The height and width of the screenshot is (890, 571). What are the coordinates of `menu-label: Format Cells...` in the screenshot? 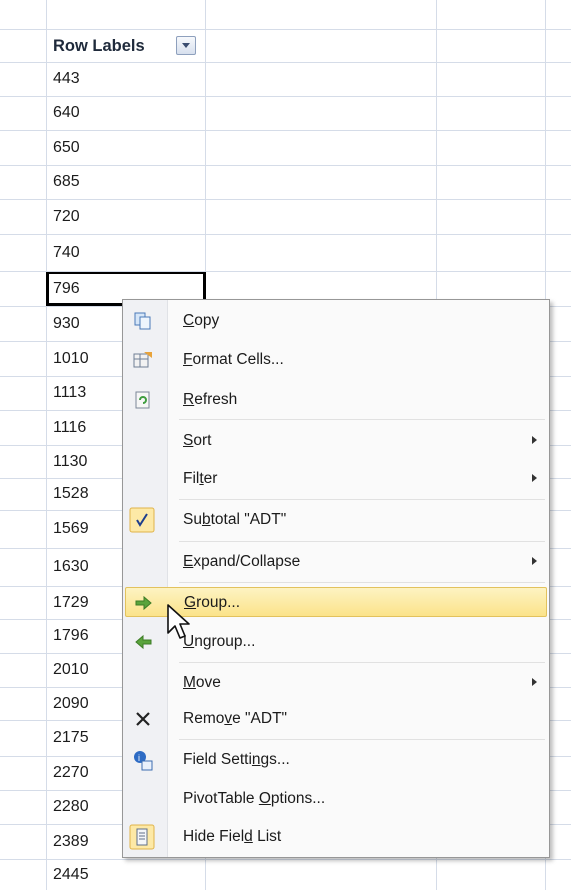 It's located at (233, 359).